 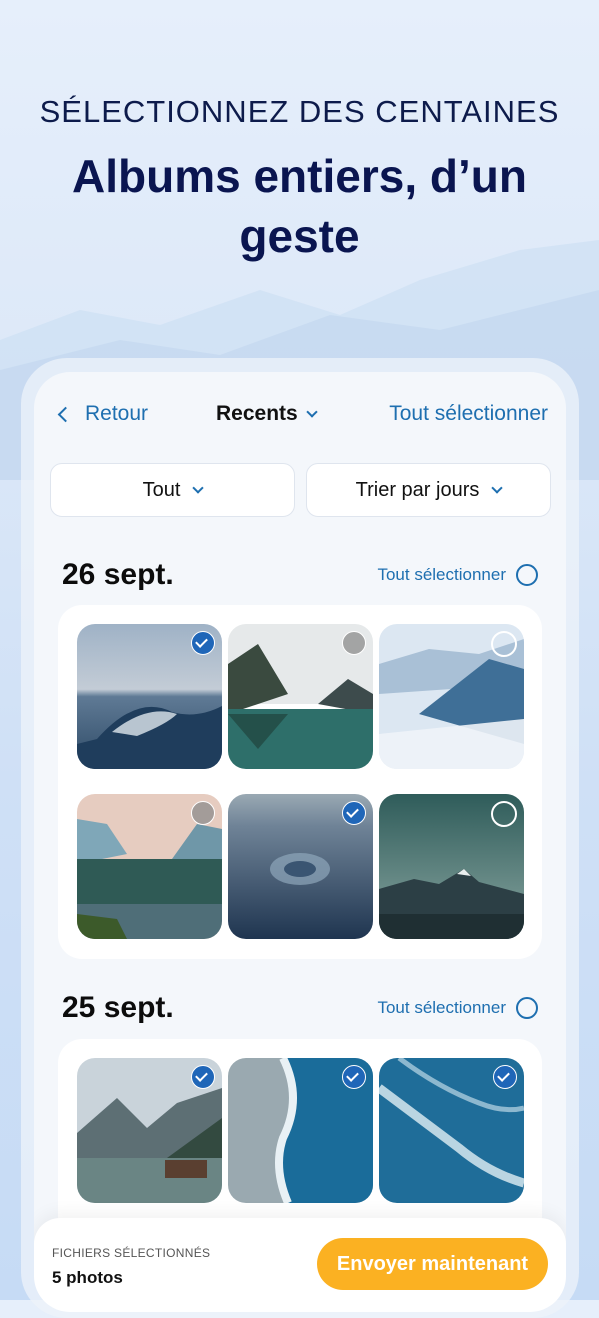 I want to click on selected-files-label: FICHIERS SÉLECTIONNÉS, so click(x=131, y=1253).